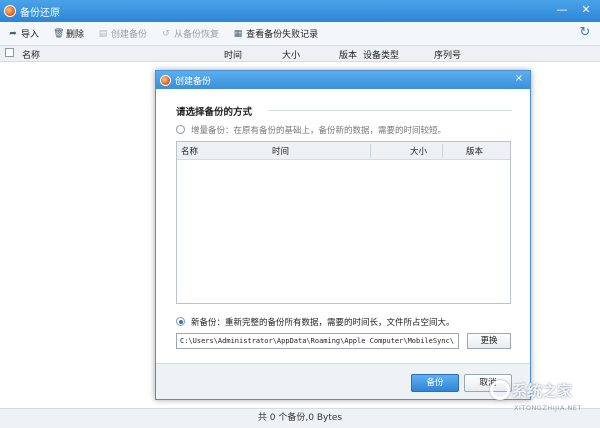 Image resolution: width=600 pixels, height=428 pixels. What do you see at coordinates (166, 33) in the screenshot?
I see `restore-icon: ↺` at bounding box center [166, 33].